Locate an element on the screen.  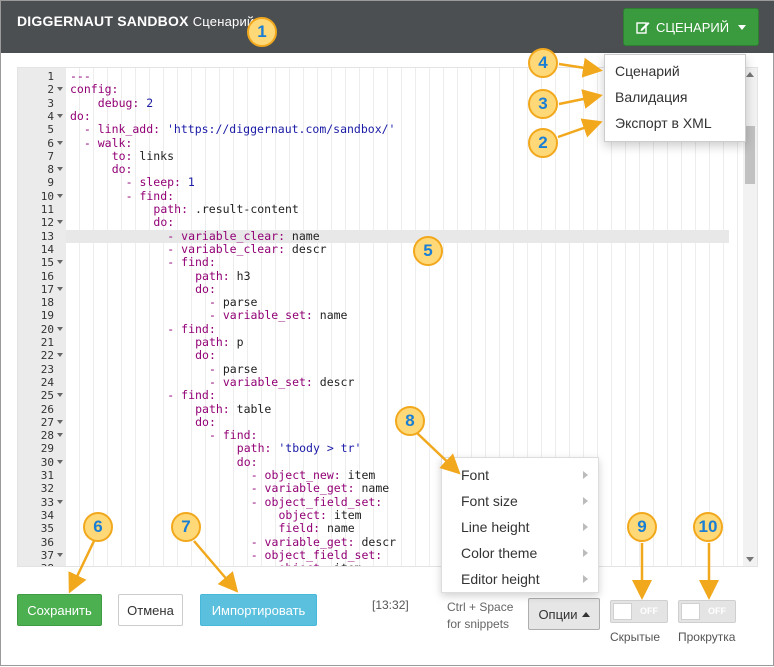
annotation-badge-1: 1 is located at coordinates (262, 32).